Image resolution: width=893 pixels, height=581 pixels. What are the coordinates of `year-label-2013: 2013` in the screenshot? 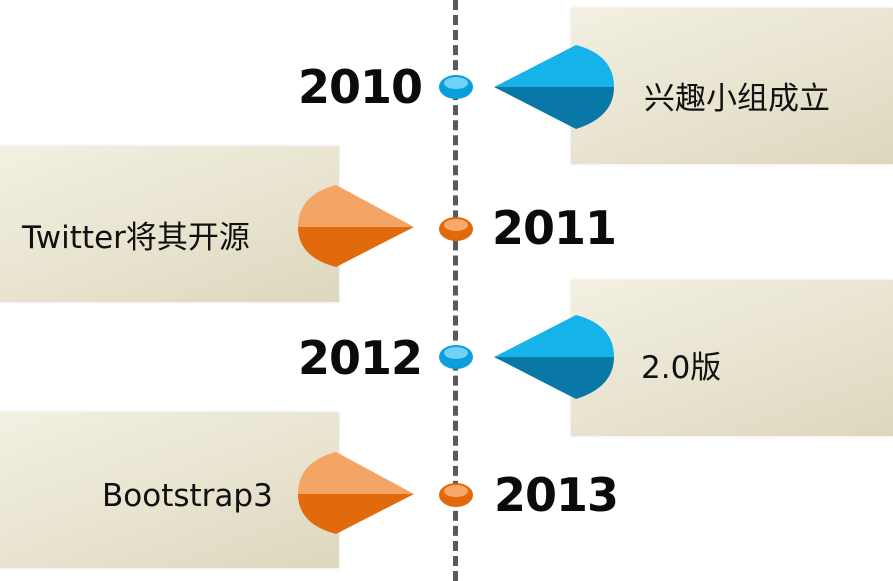 It's located at (556, 495).